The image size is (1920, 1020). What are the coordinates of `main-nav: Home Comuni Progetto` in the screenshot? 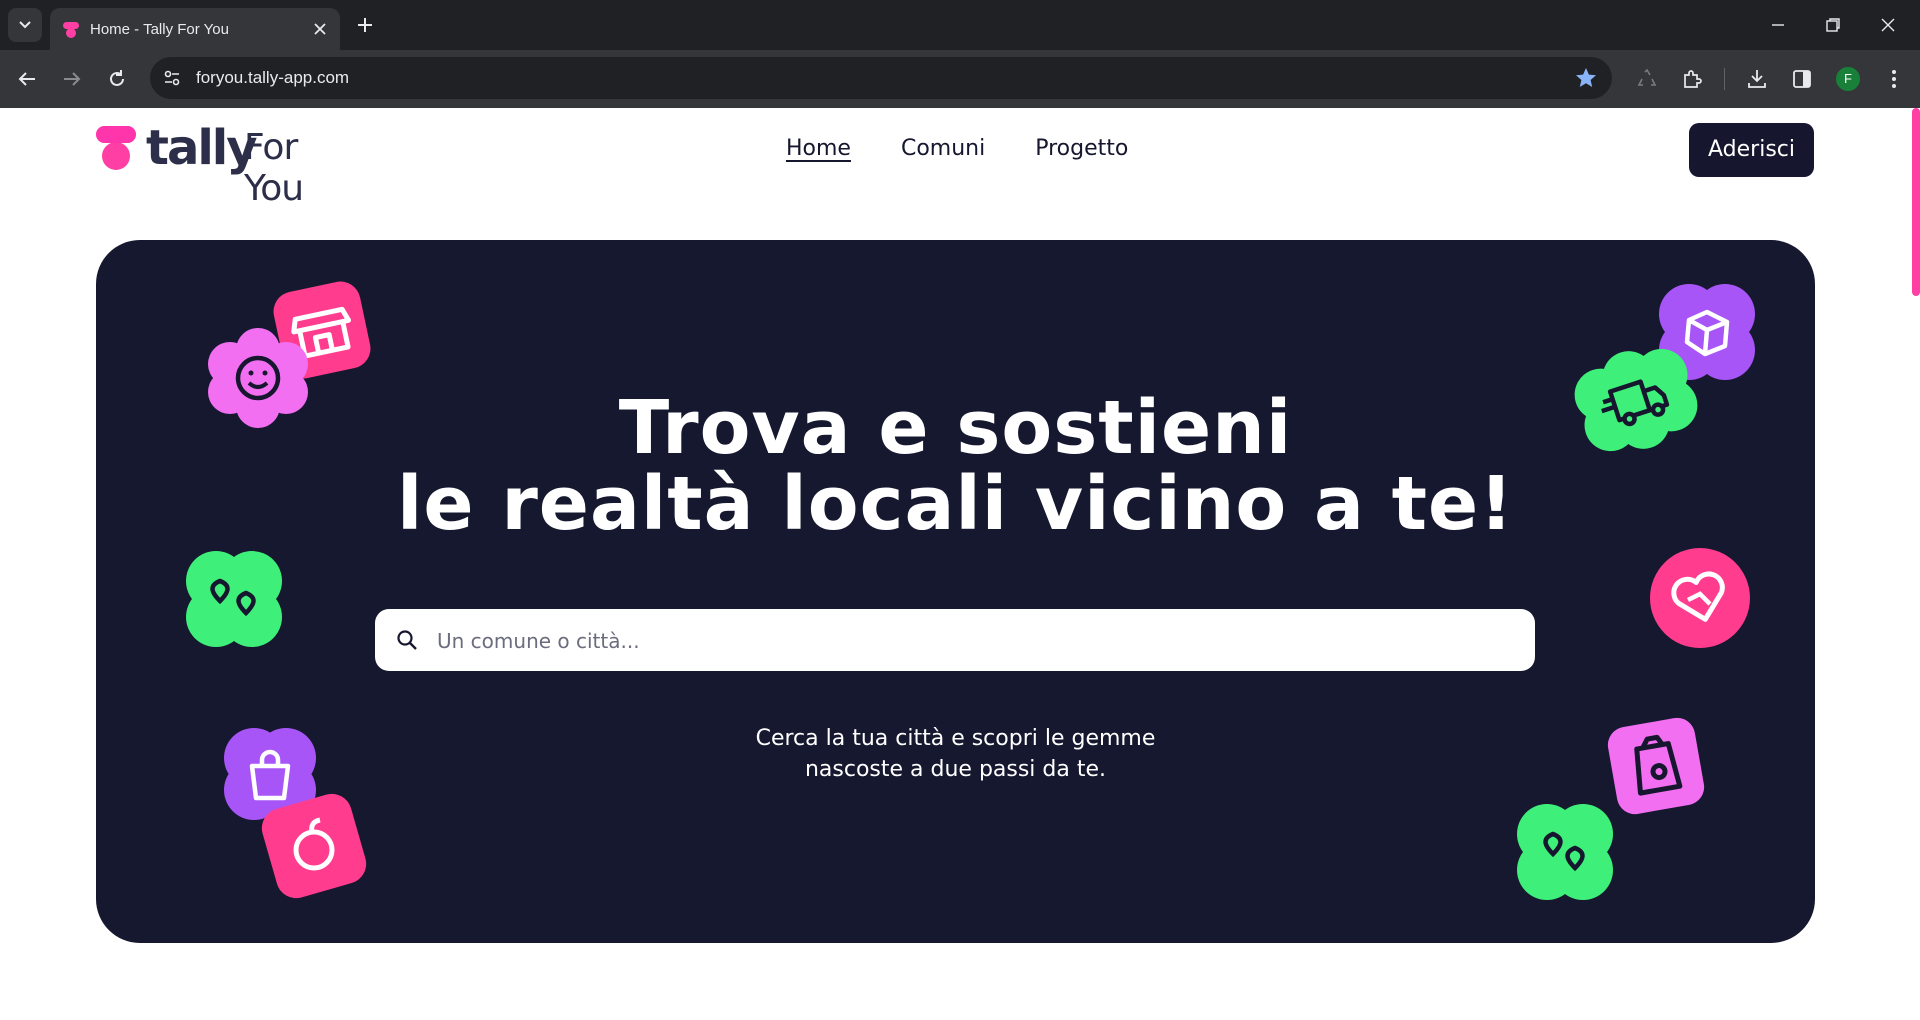 It's located at (957, 148).